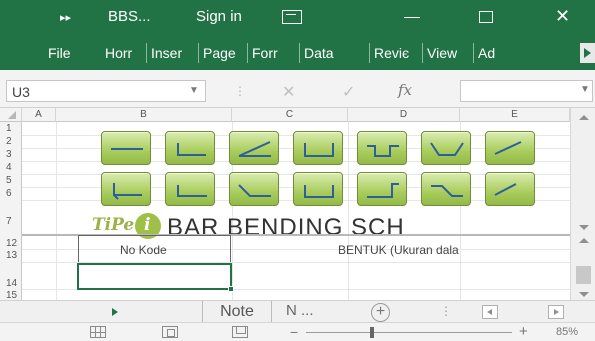  What do you see at coordinates (115, 312) in the screenshot?
I see `sheet-scroll-icon` at bounding box center [115, 312].